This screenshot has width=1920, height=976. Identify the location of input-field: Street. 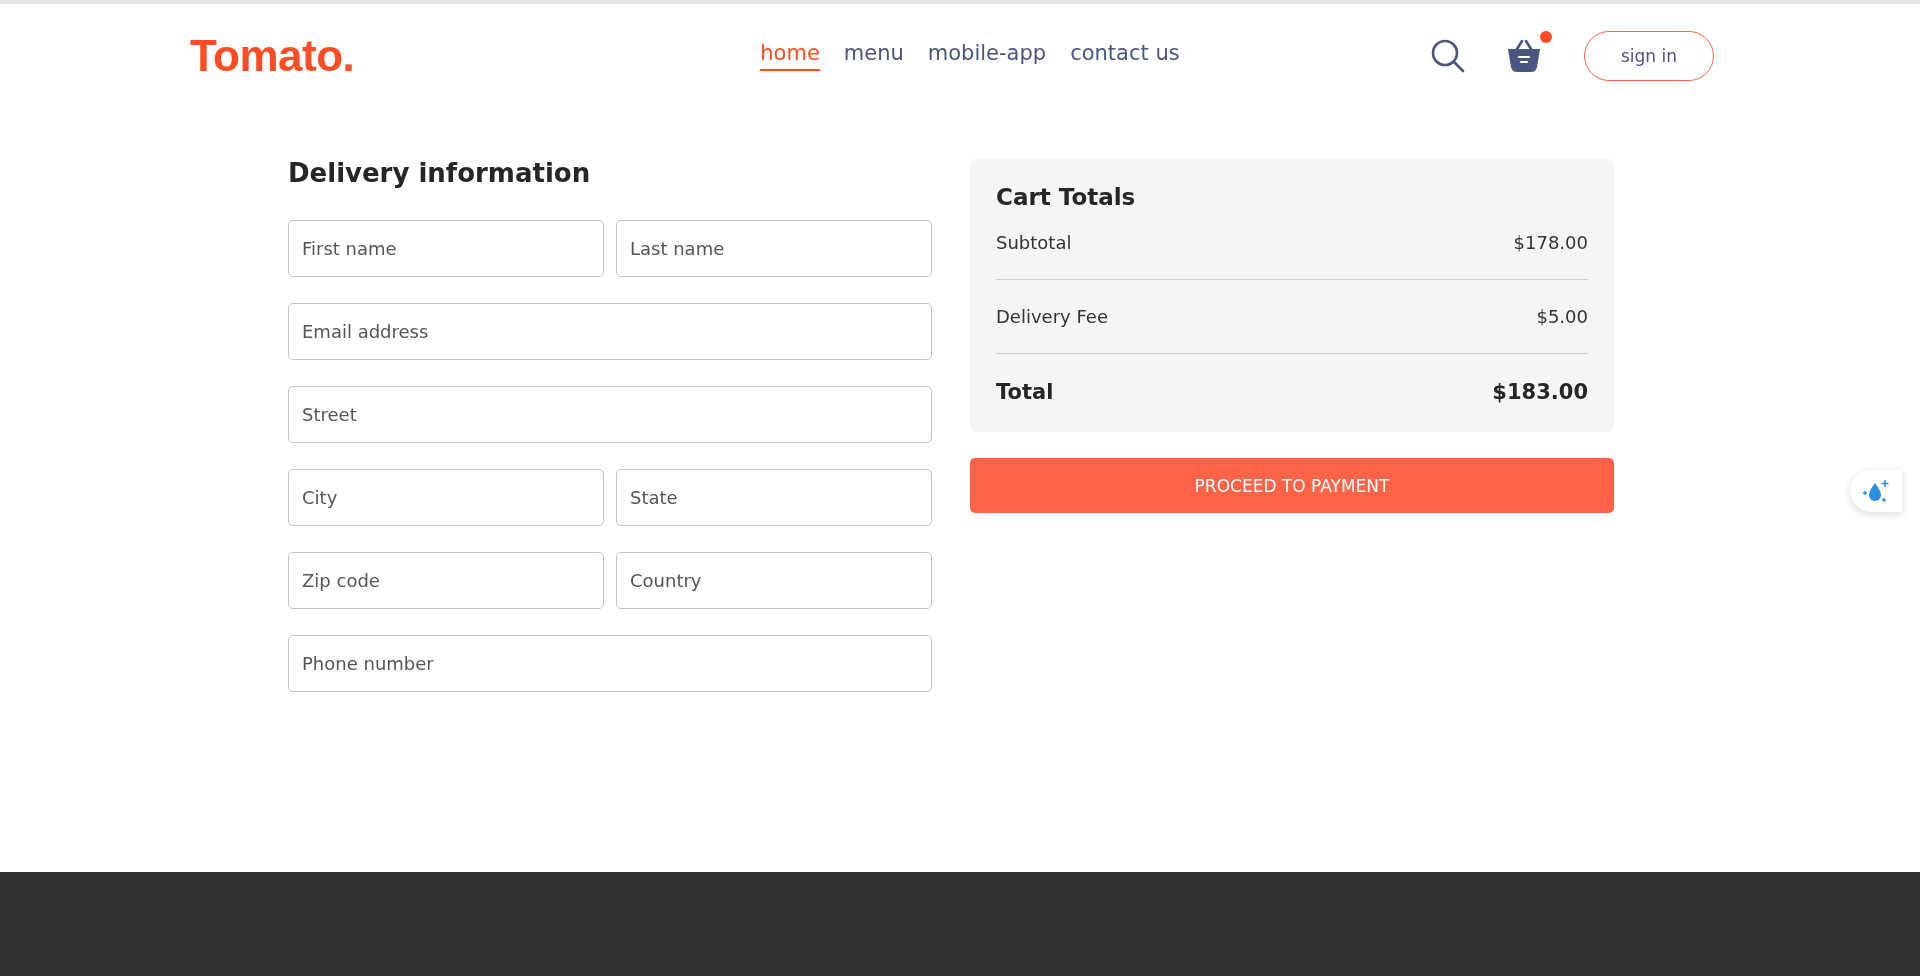
(610, 414).